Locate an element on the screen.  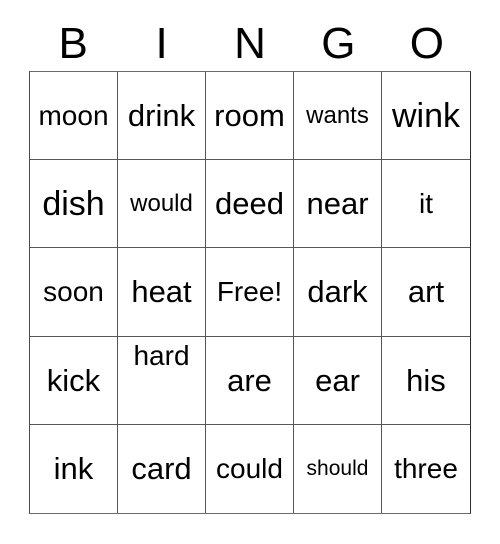
header-letter-n: N is located at coordinates (250, 43).